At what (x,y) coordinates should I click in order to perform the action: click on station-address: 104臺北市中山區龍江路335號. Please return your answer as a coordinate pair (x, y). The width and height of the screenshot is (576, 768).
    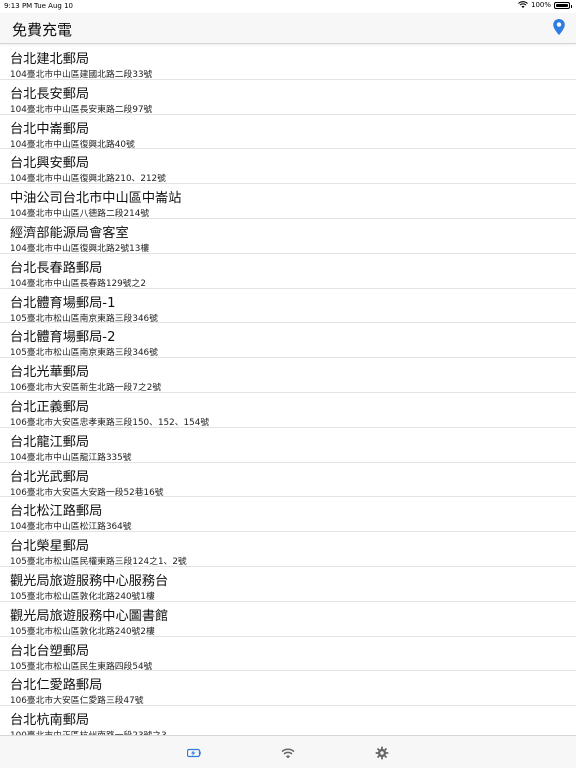
    Looking at the image, I should click on (71, 457).